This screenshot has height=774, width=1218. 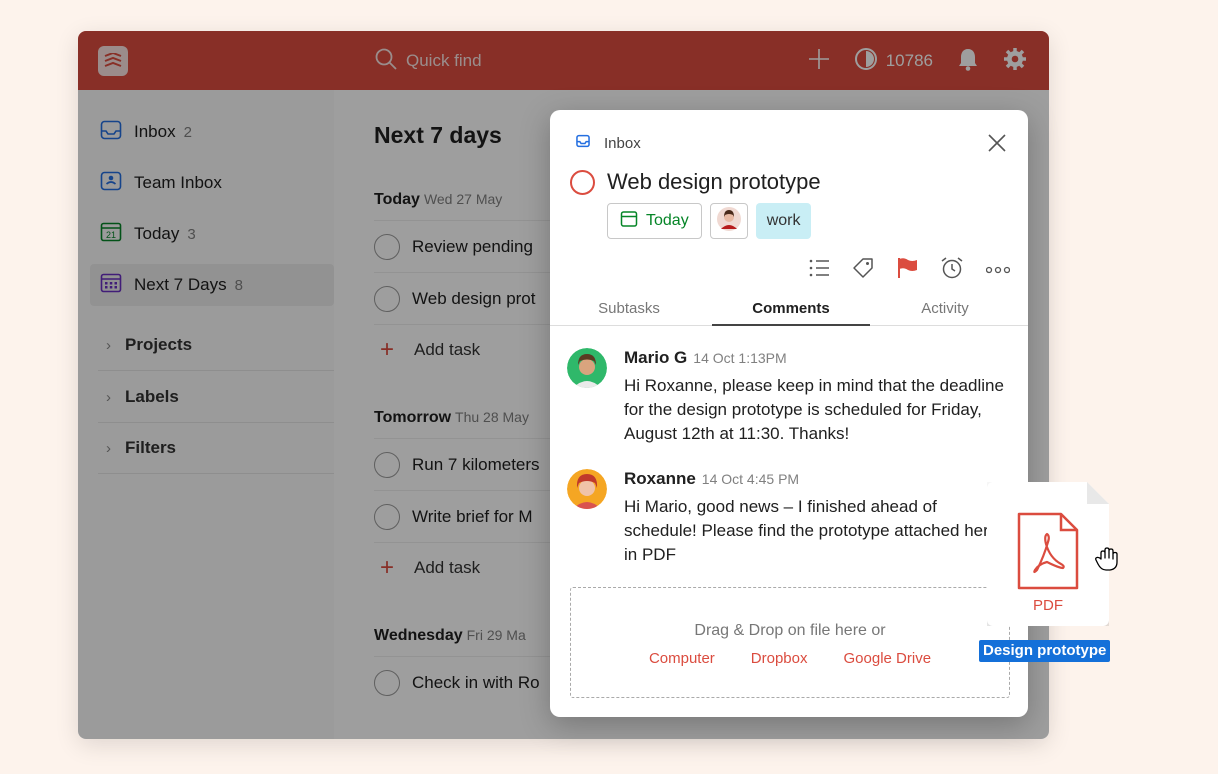 What do you see at coordinates (740, 358) in the screenshot?
I see `comment-time: 14 Oct 1:13PM` at bounding box center [740, 358].